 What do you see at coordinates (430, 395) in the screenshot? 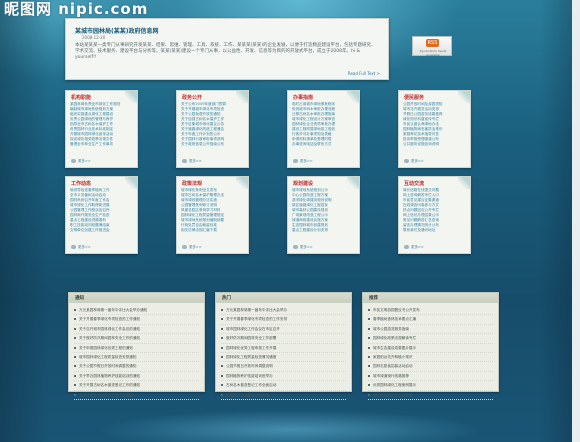
I see `list-item: 园林局政府信息公开年报` at bounding box center [430, 395].